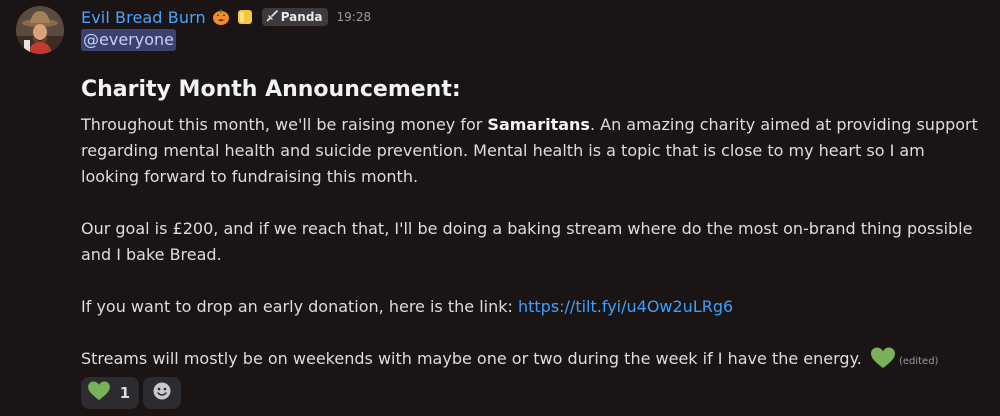 The height and width of the screenshot is (416, 1000). What do you see at coordinates (354, 17) in the screenshot?
I see `timestamp: 19:28` at bounding box center [354, 17].